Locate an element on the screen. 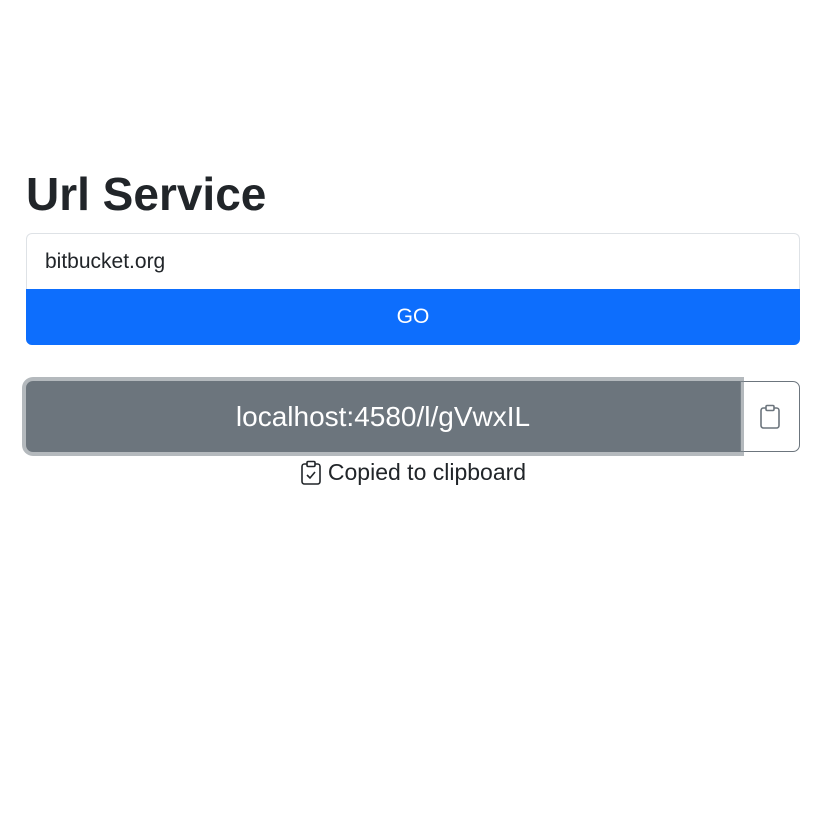 The image size is (820, 820). url-input is located at coordinates (413, 261).